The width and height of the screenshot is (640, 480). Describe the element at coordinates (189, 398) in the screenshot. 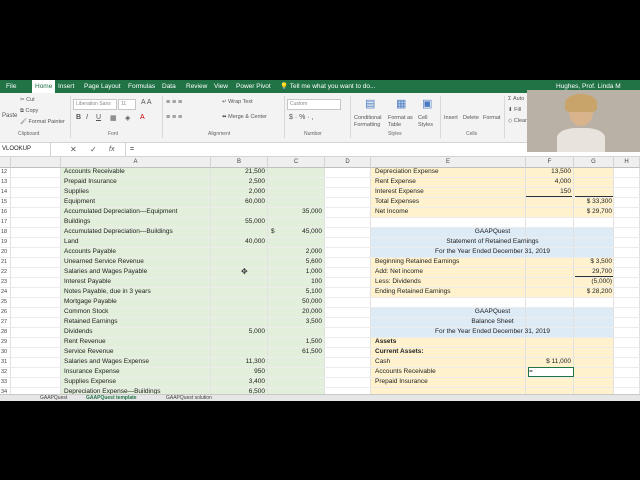

I see `sheet-tab: GAAPQuest solution` at that location.